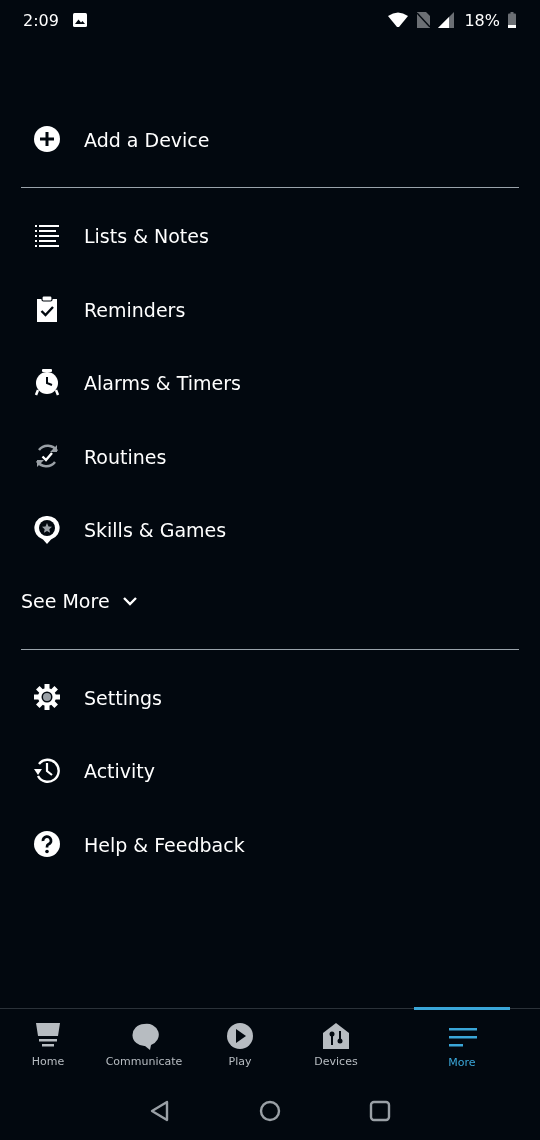 The width and height of the screenshot is (540, 1140). I want to click on clock-time: 2:09, so click(41, 20).